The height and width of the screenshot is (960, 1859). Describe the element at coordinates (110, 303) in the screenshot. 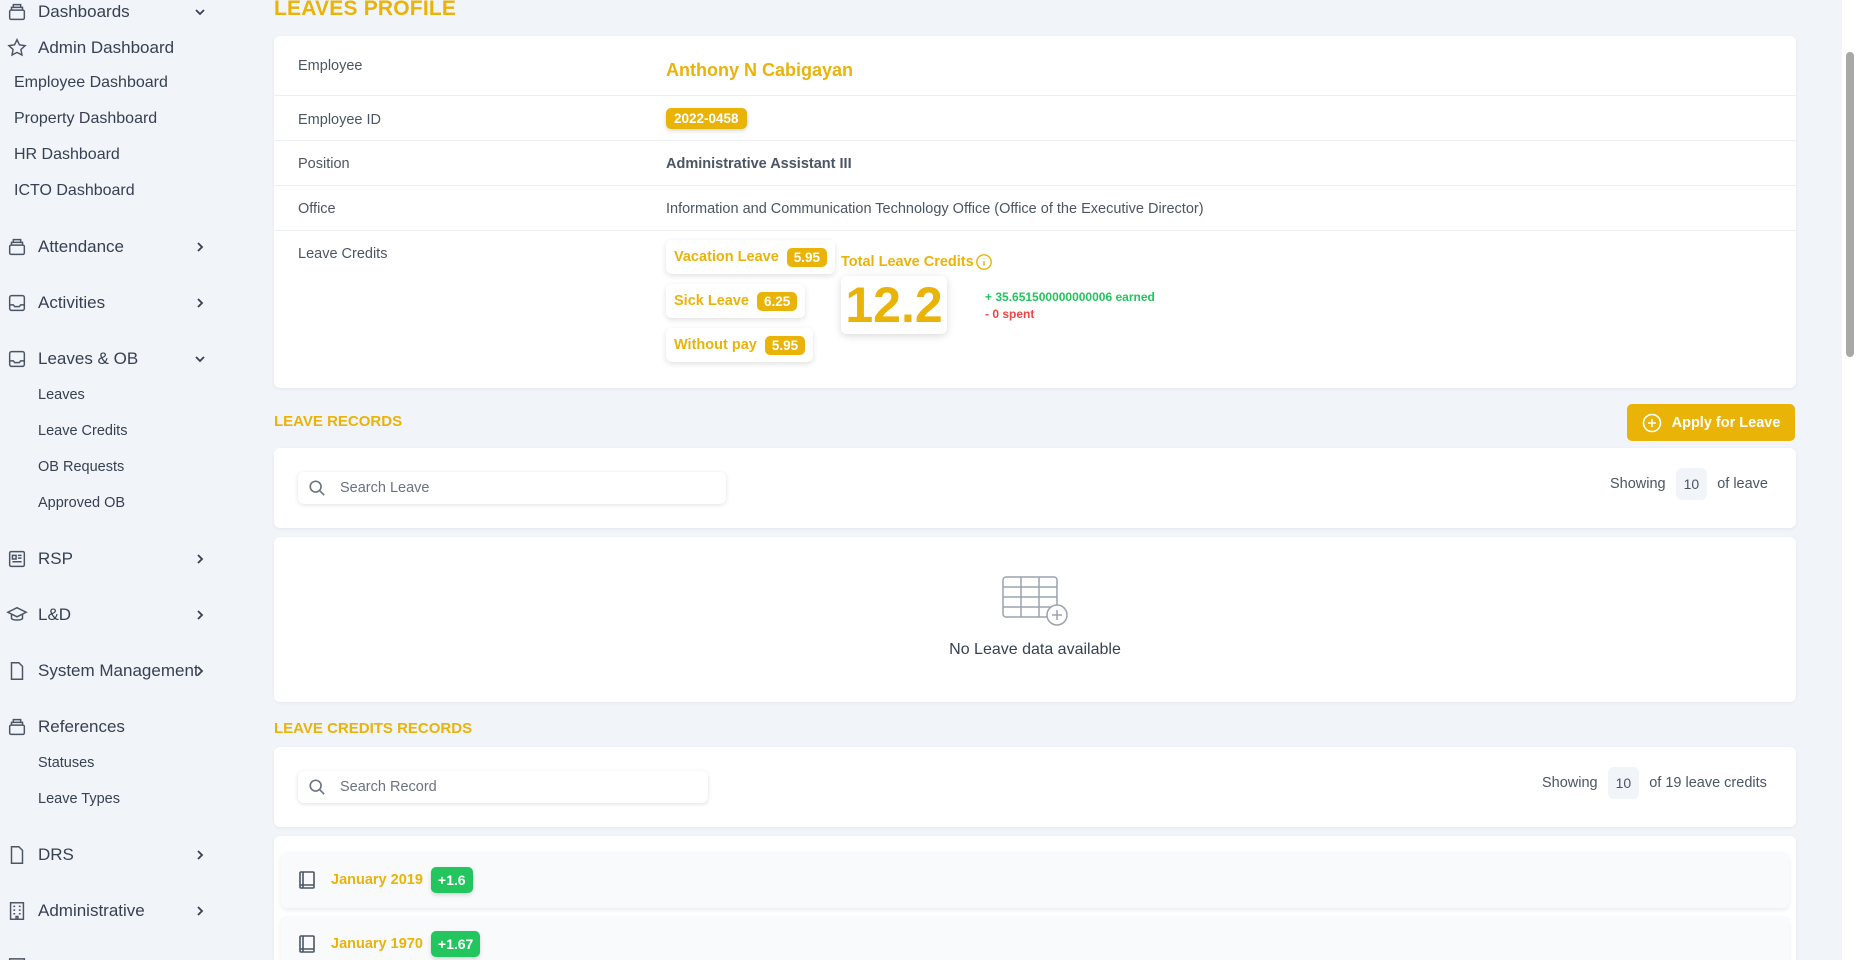

I see `nav-activities: Activities` at that location.